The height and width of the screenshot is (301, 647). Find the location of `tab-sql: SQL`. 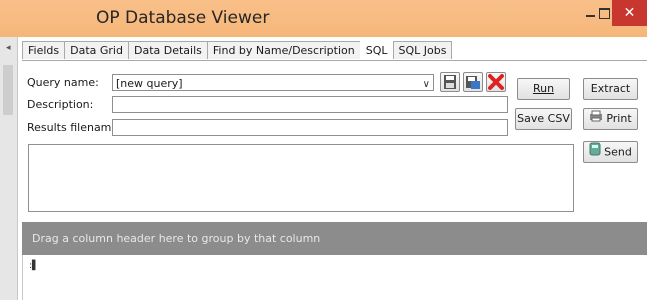

tab-sql: SQL is located at coordinates (376, 49).